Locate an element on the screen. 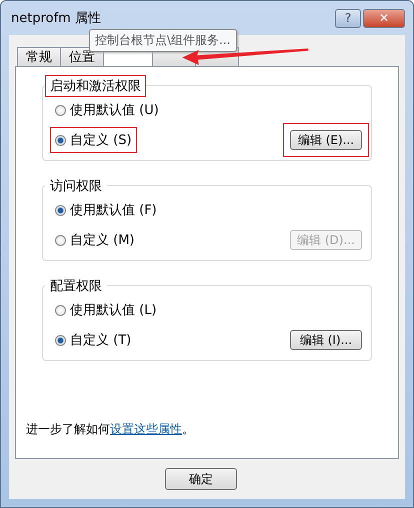 The height and width of the screenshot is (508, 414). option-label: 自定义 (M) is located at coordinates (102, 240).